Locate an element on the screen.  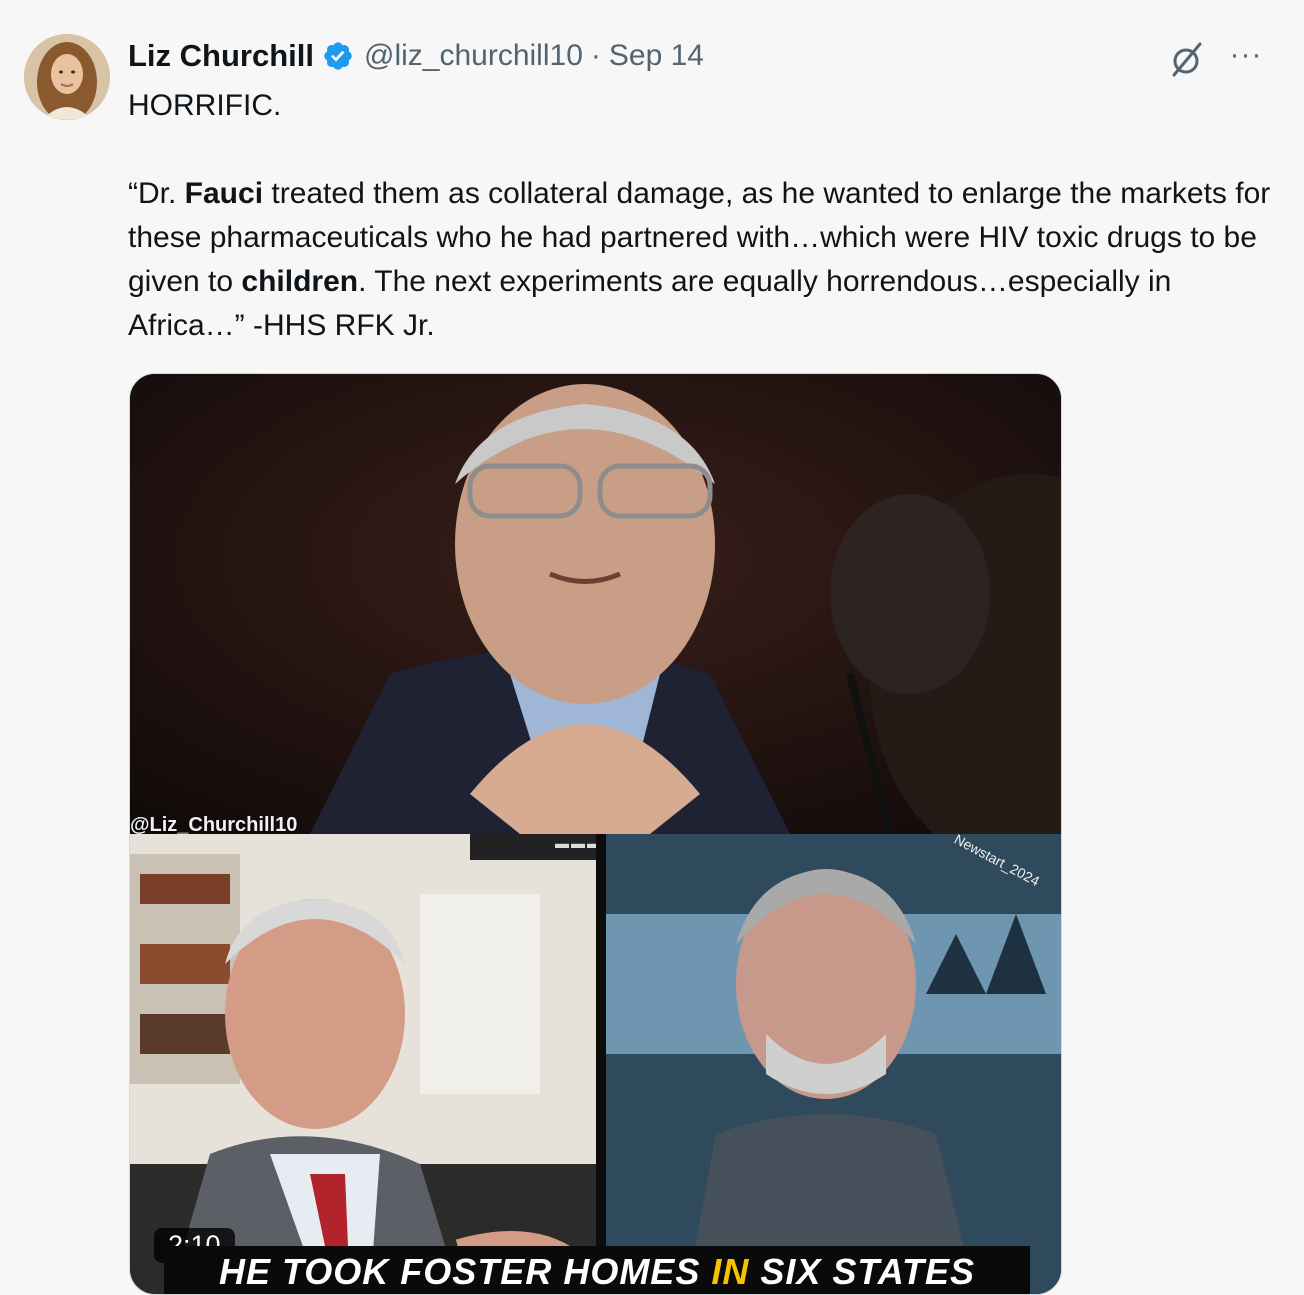
quote-bold-children: children is located at coordinates (300, 281).